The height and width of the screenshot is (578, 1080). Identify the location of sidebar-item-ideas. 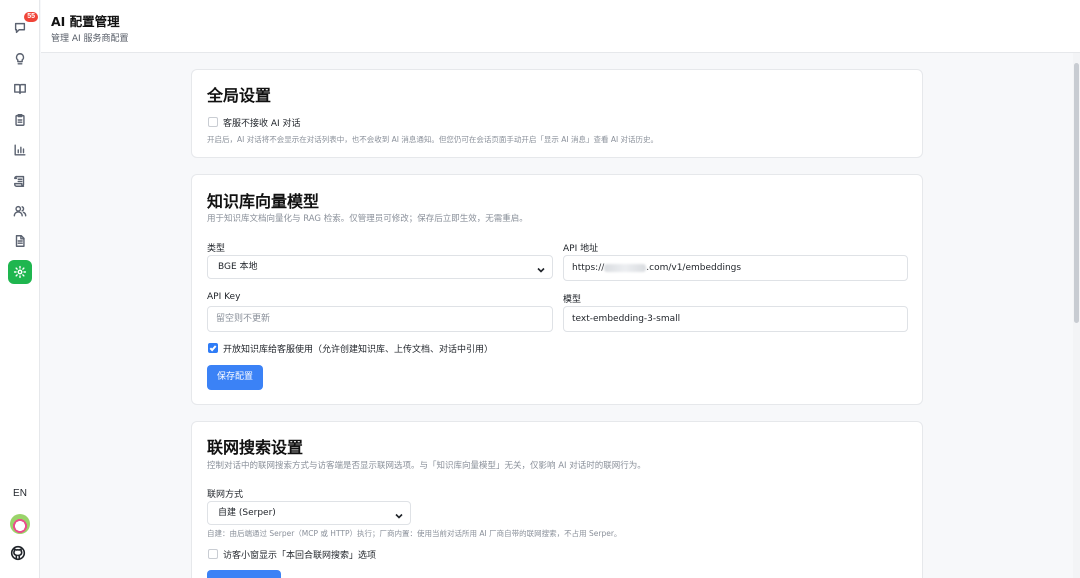
(20, 59).